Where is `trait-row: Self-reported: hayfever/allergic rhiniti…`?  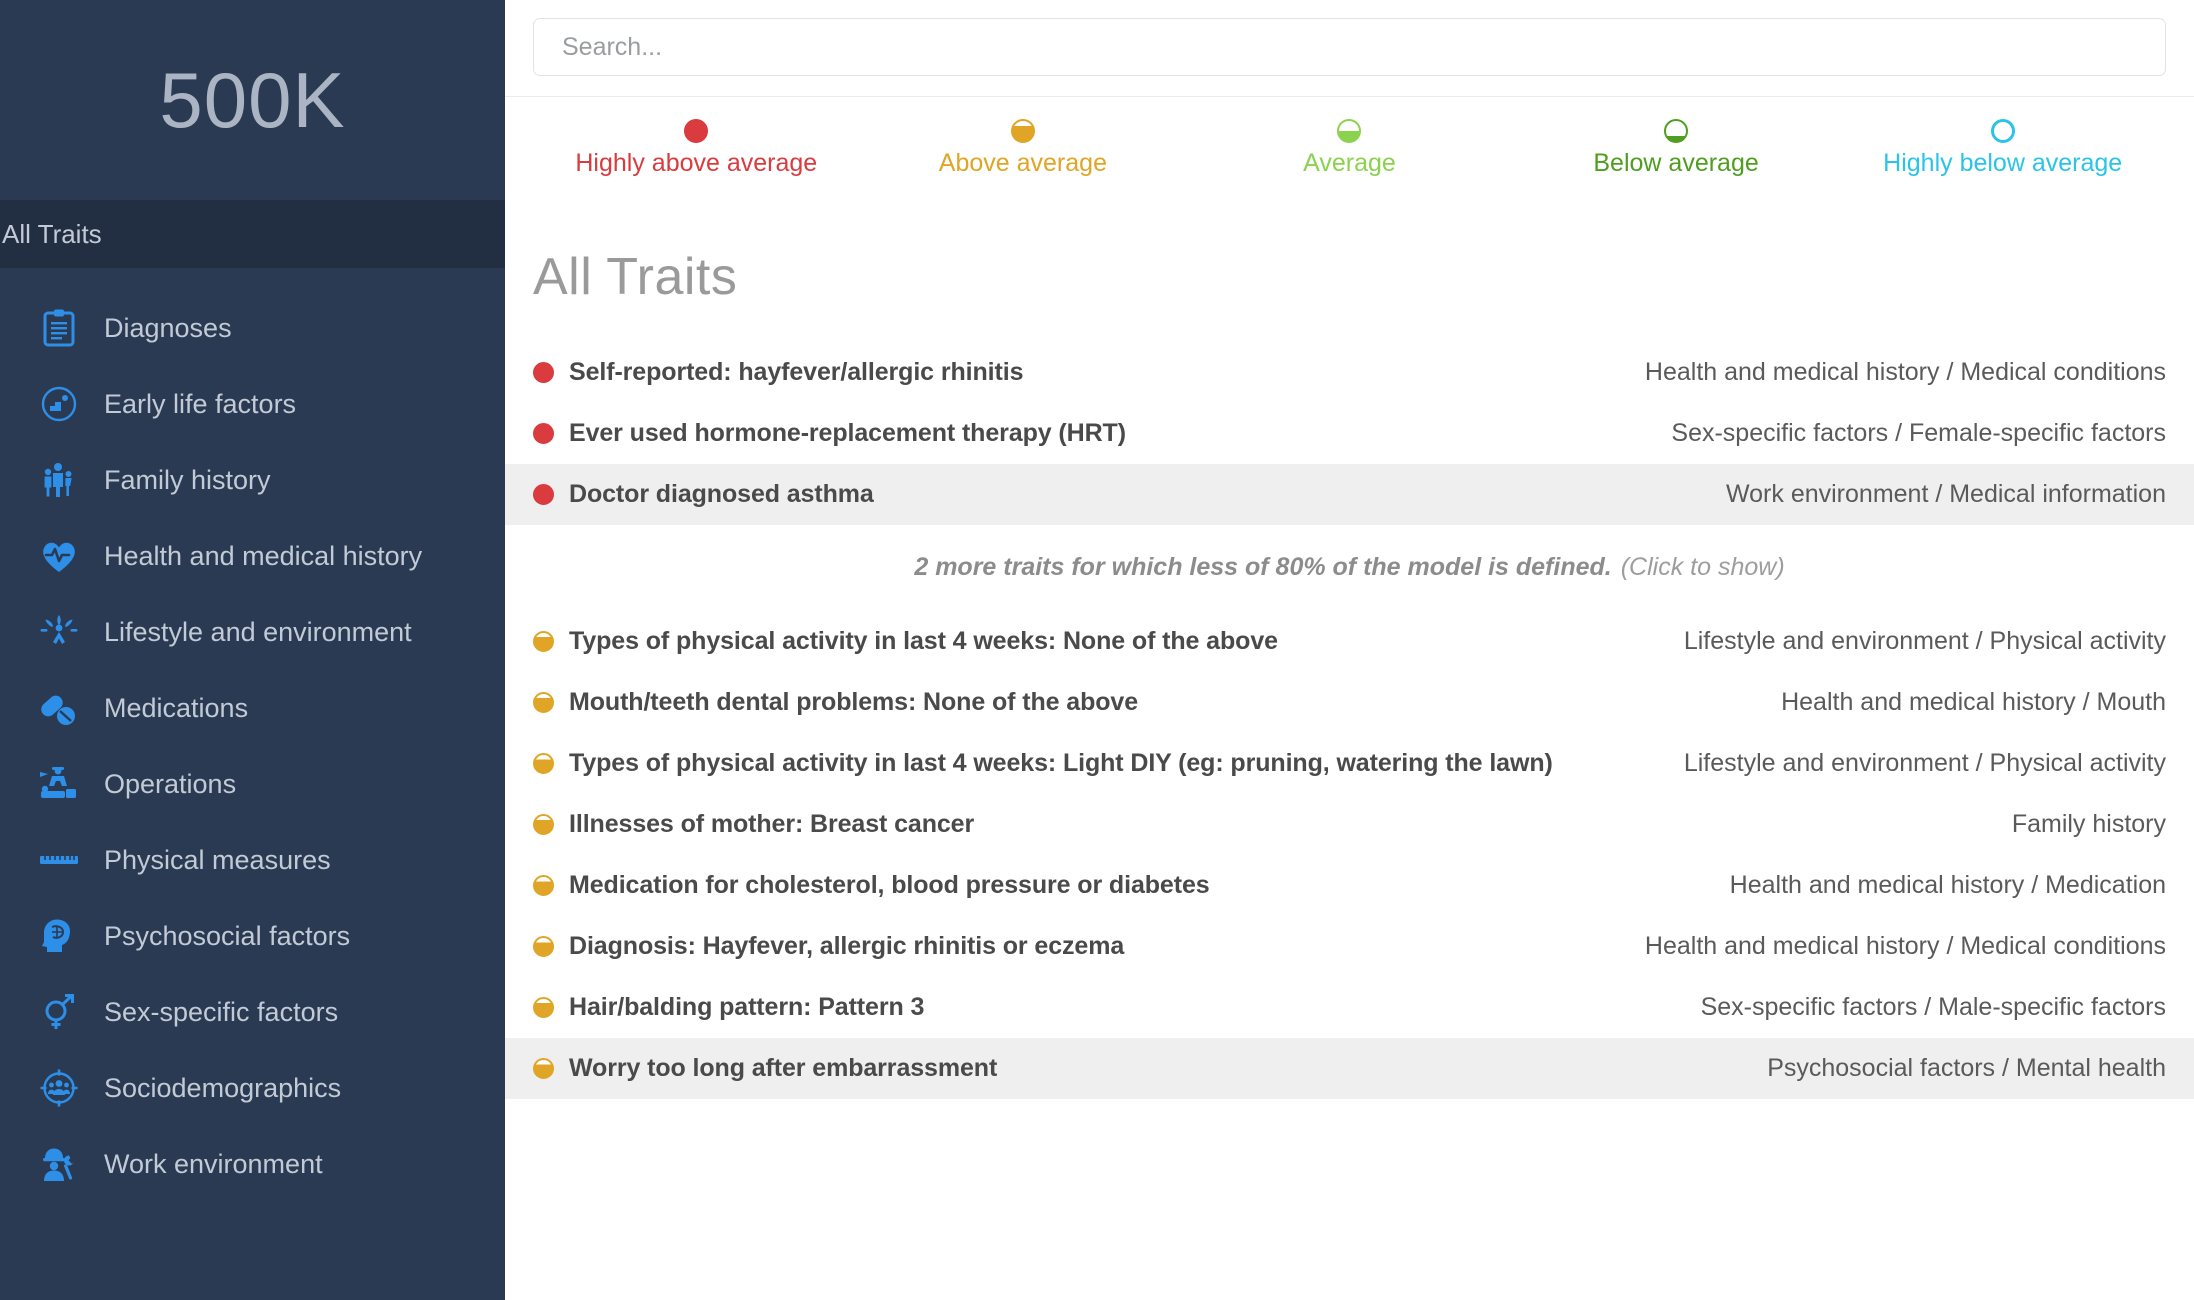 trait-row: Self-reported: hayfever/allergic rhiniti… is located at coordinates (1349, 372).